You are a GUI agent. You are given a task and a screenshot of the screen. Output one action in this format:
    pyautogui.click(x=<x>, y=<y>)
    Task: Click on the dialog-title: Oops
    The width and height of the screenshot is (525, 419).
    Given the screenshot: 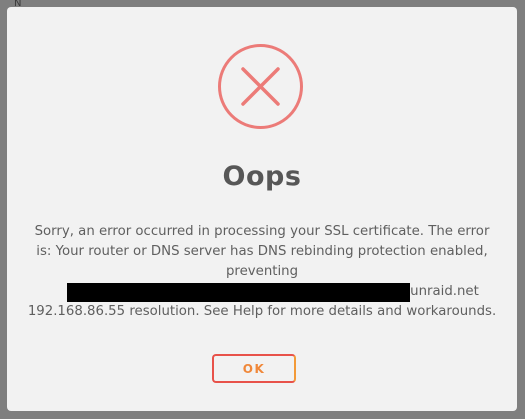 What is the action you would take?
    pyautogui.click(x=262, y=176)
    